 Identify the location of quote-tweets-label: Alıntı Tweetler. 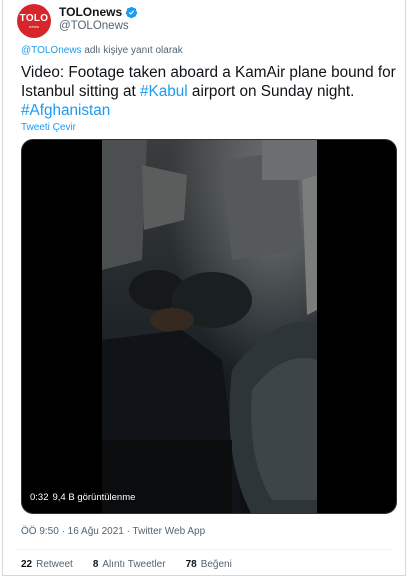
(134, 564).